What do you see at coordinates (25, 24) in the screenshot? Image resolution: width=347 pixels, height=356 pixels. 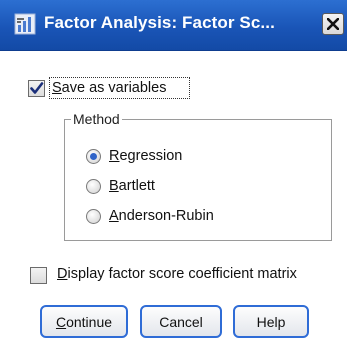 I see `factor-analysis-icon` at bounding box center [25, 24].